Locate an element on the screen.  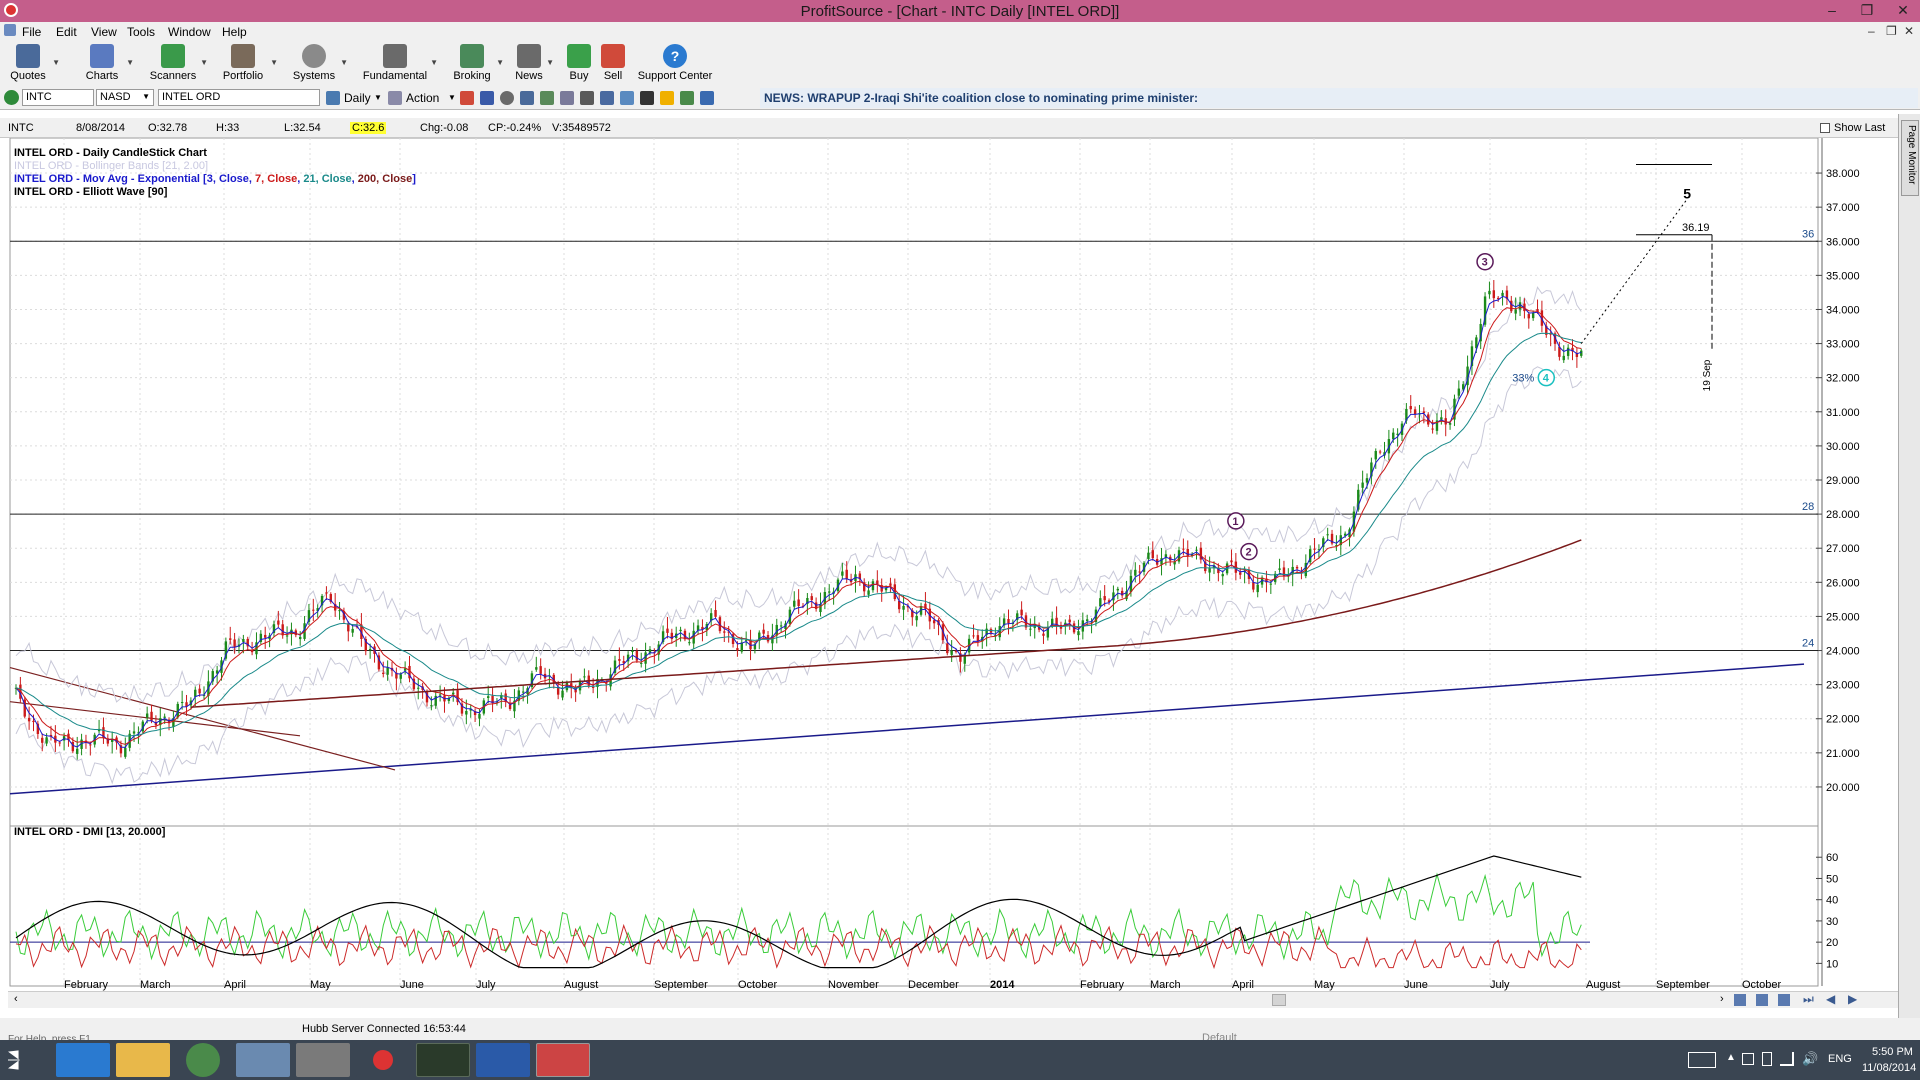
chart-type-icon is located at coordinates (607, 98).